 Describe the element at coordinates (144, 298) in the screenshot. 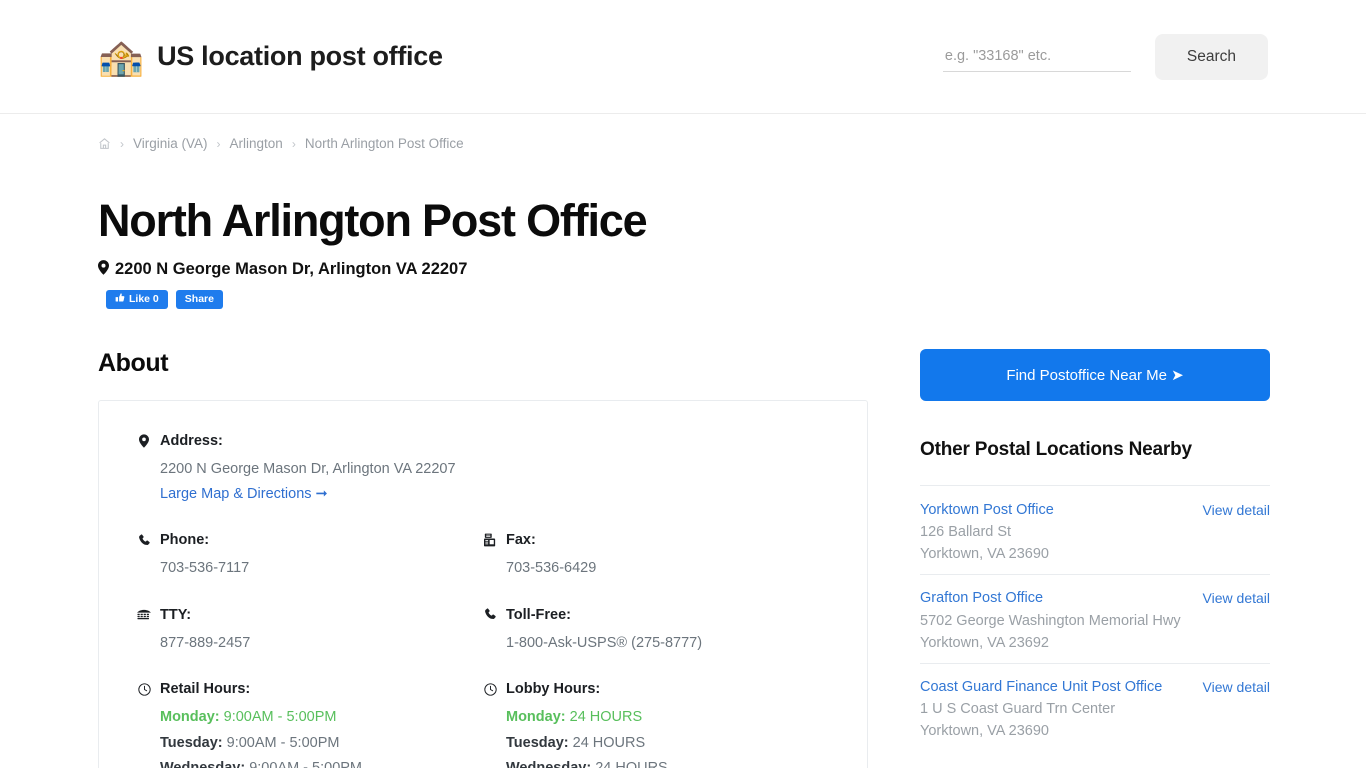

I see `facebook-like-label: Like 0` at that location.